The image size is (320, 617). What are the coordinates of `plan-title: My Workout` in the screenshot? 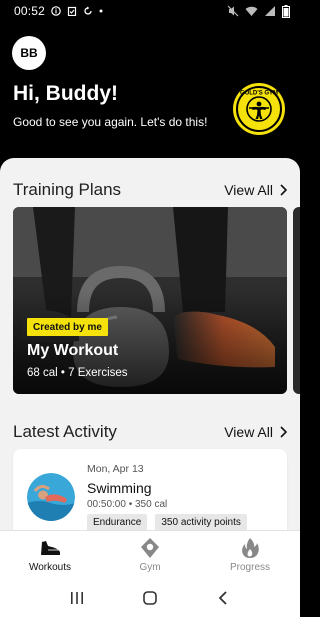 It's located at (73, 350).